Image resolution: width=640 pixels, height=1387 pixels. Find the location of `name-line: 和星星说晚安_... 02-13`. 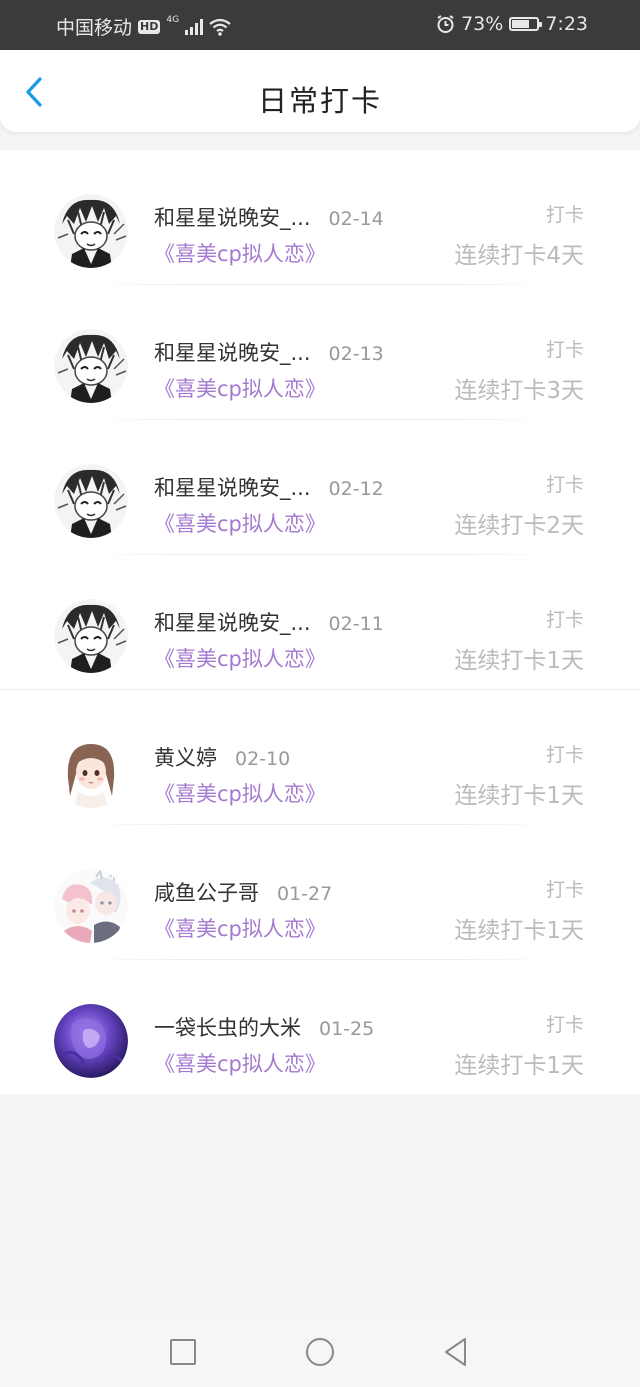

name-line: 和星星说晚安_... 02-13 is located at coordinates (269, 352).